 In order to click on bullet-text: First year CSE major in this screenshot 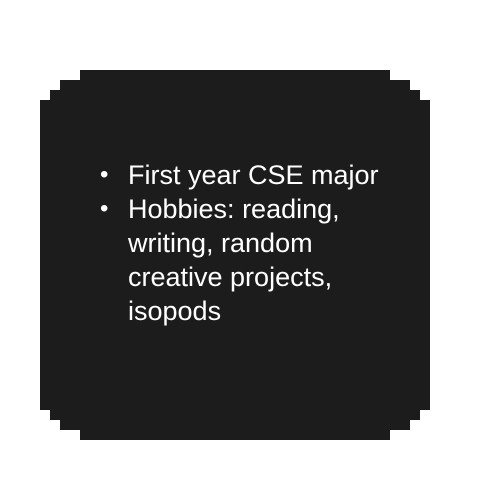, I will do `click(253, 175)`.